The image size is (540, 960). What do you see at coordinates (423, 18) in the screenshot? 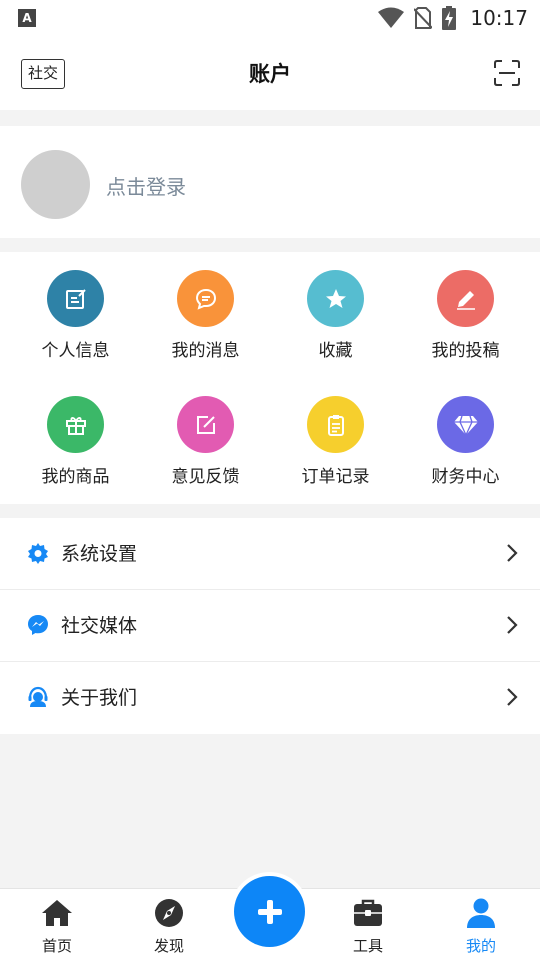
I see `no-sim-icon` at bounding box center [423, 18].